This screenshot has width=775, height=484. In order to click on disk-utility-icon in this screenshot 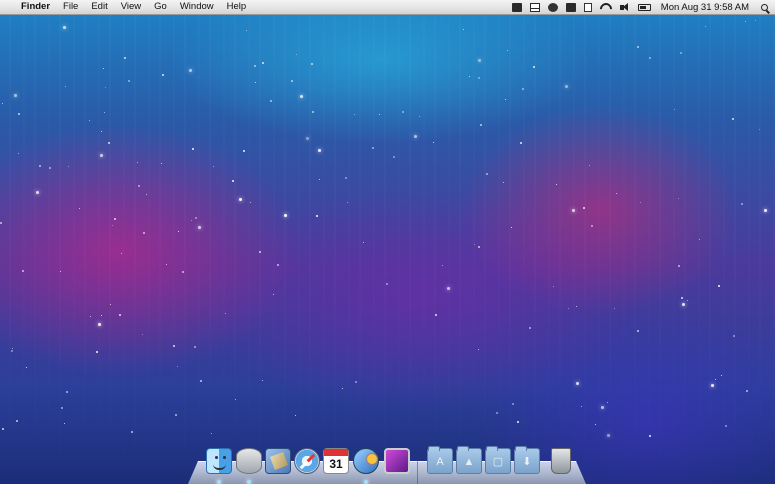, I will do `click(249, 461)`.